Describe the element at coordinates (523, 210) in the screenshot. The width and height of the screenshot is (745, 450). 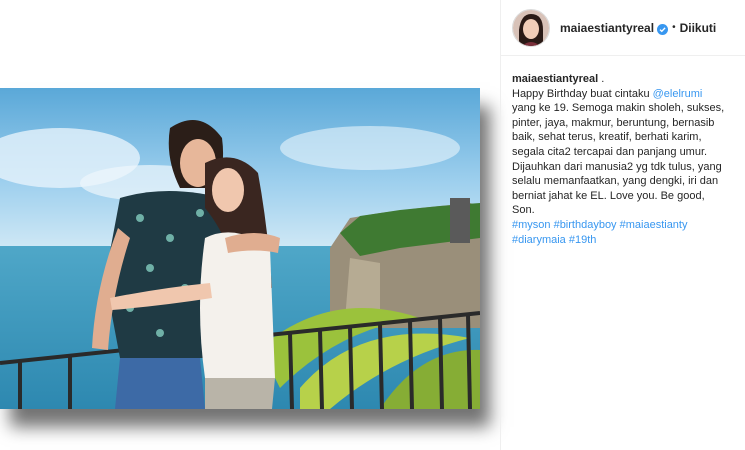
I see `caption-line: Son.` at that location.